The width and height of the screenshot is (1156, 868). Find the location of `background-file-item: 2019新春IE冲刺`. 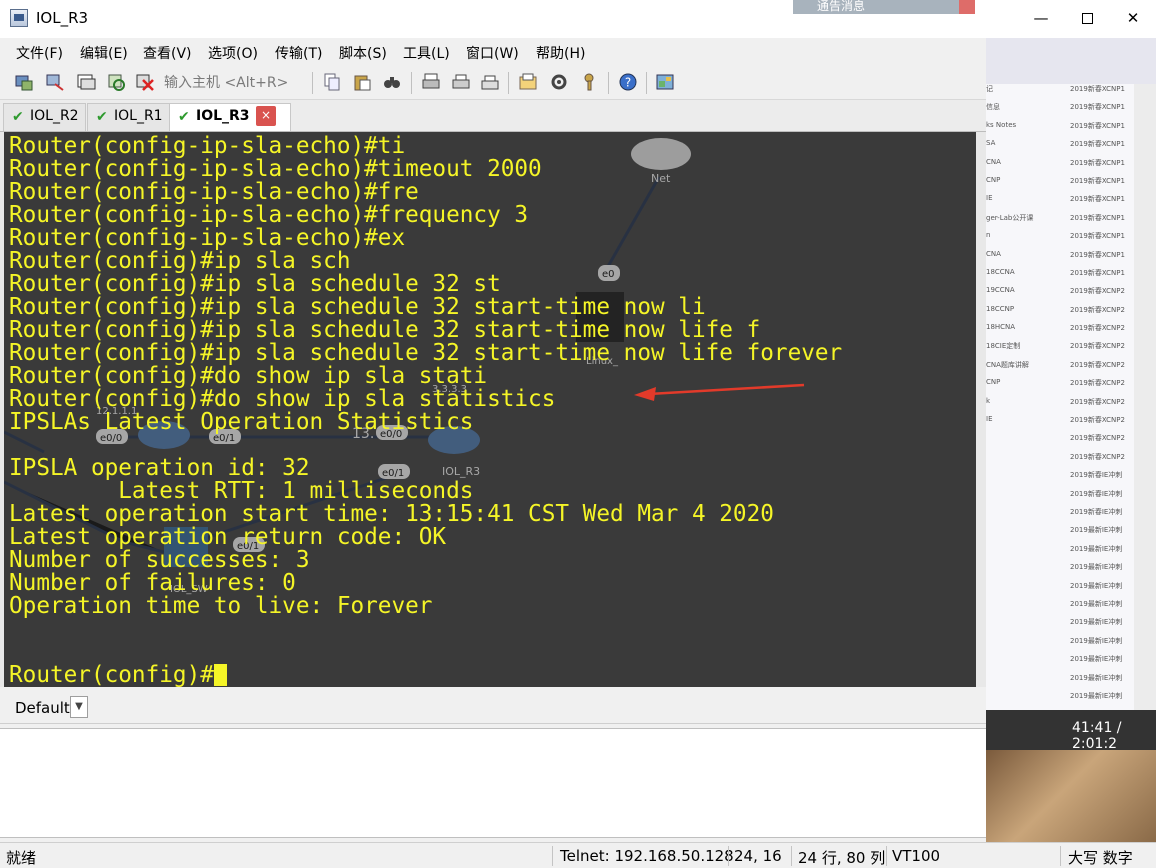

background-file-item: 2019新春IE冲刺 is located at coordinates (1096, 493).